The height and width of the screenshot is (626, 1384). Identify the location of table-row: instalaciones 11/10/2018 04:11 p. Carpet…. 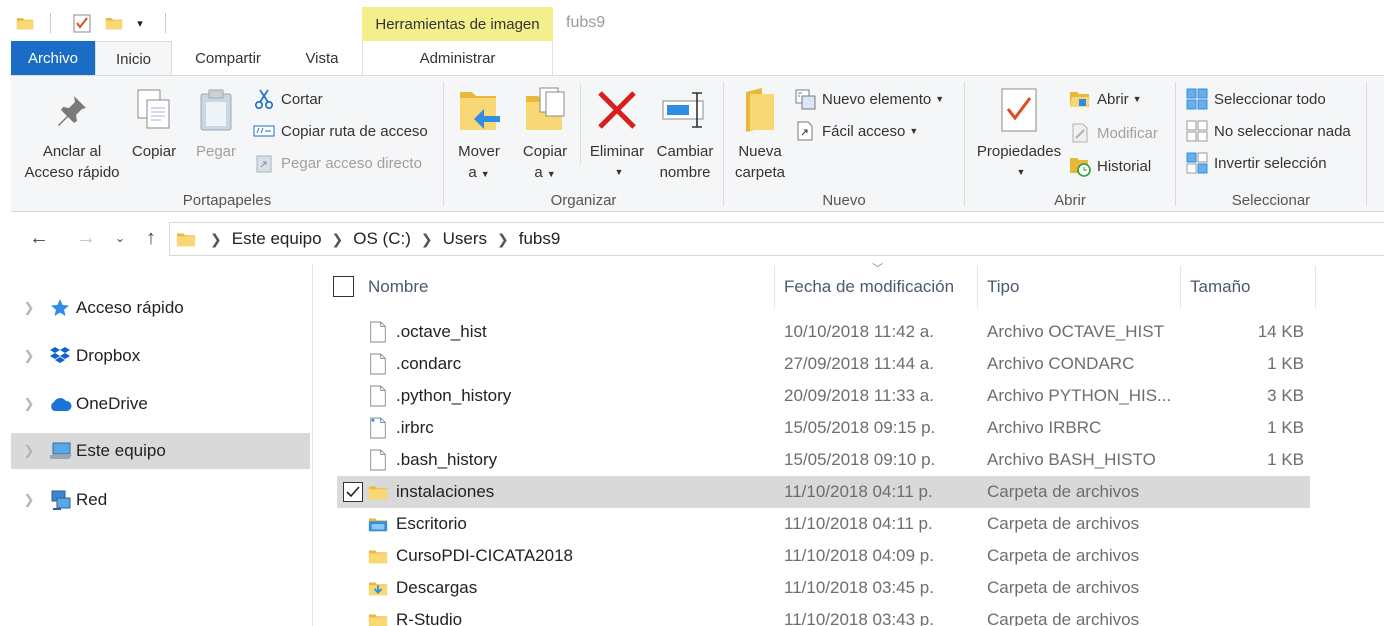
(823, 492).